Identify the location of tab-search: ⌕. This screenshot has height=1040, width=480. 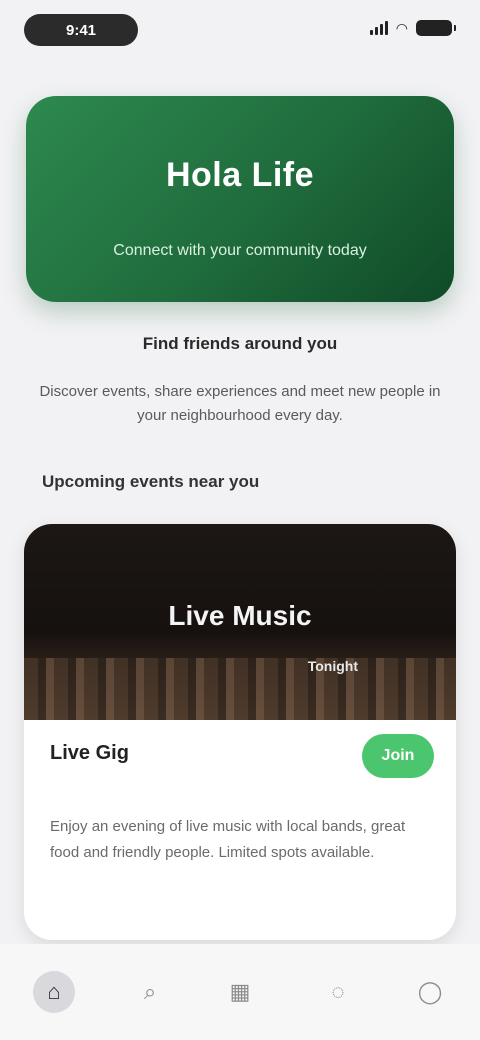
(150, 992).